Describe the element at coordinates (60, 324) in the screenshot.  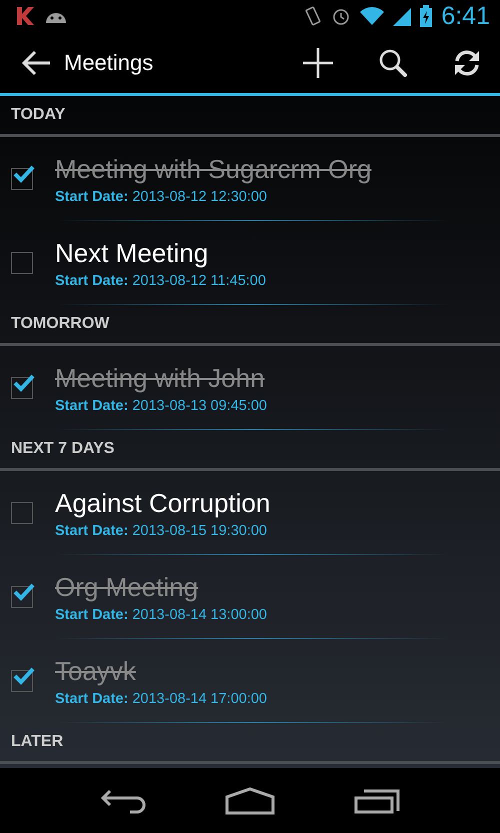
I see `section-header: TOMORROW` at that location.